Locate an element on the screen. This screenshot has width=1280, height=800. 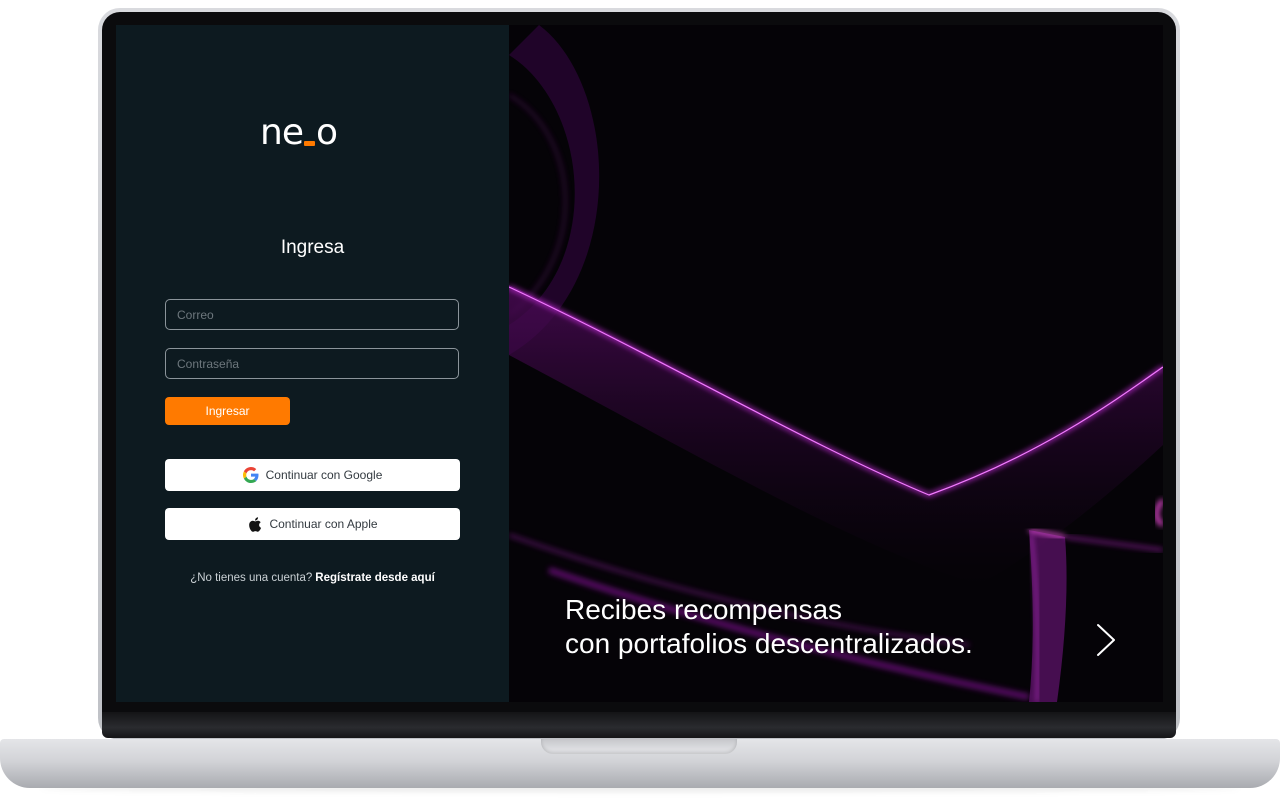
page-title: Ingresa is located at coordinates (312, 247).